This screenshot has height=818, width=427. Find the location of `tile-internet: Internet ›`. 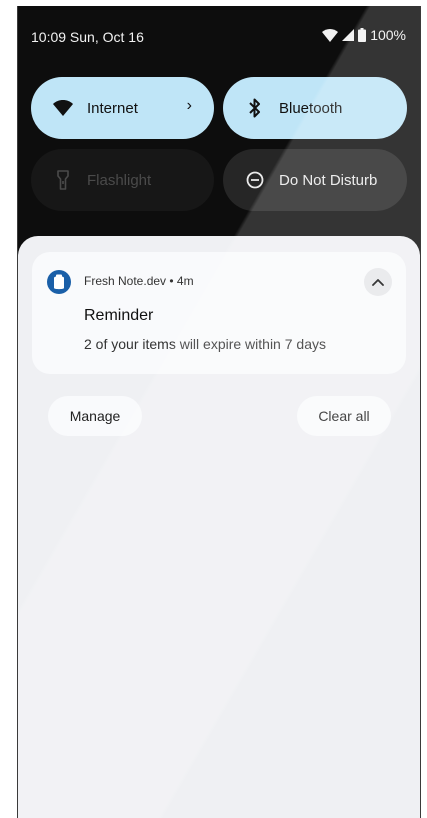

tile-internet: Internet › is located at coordinates (122, 108).